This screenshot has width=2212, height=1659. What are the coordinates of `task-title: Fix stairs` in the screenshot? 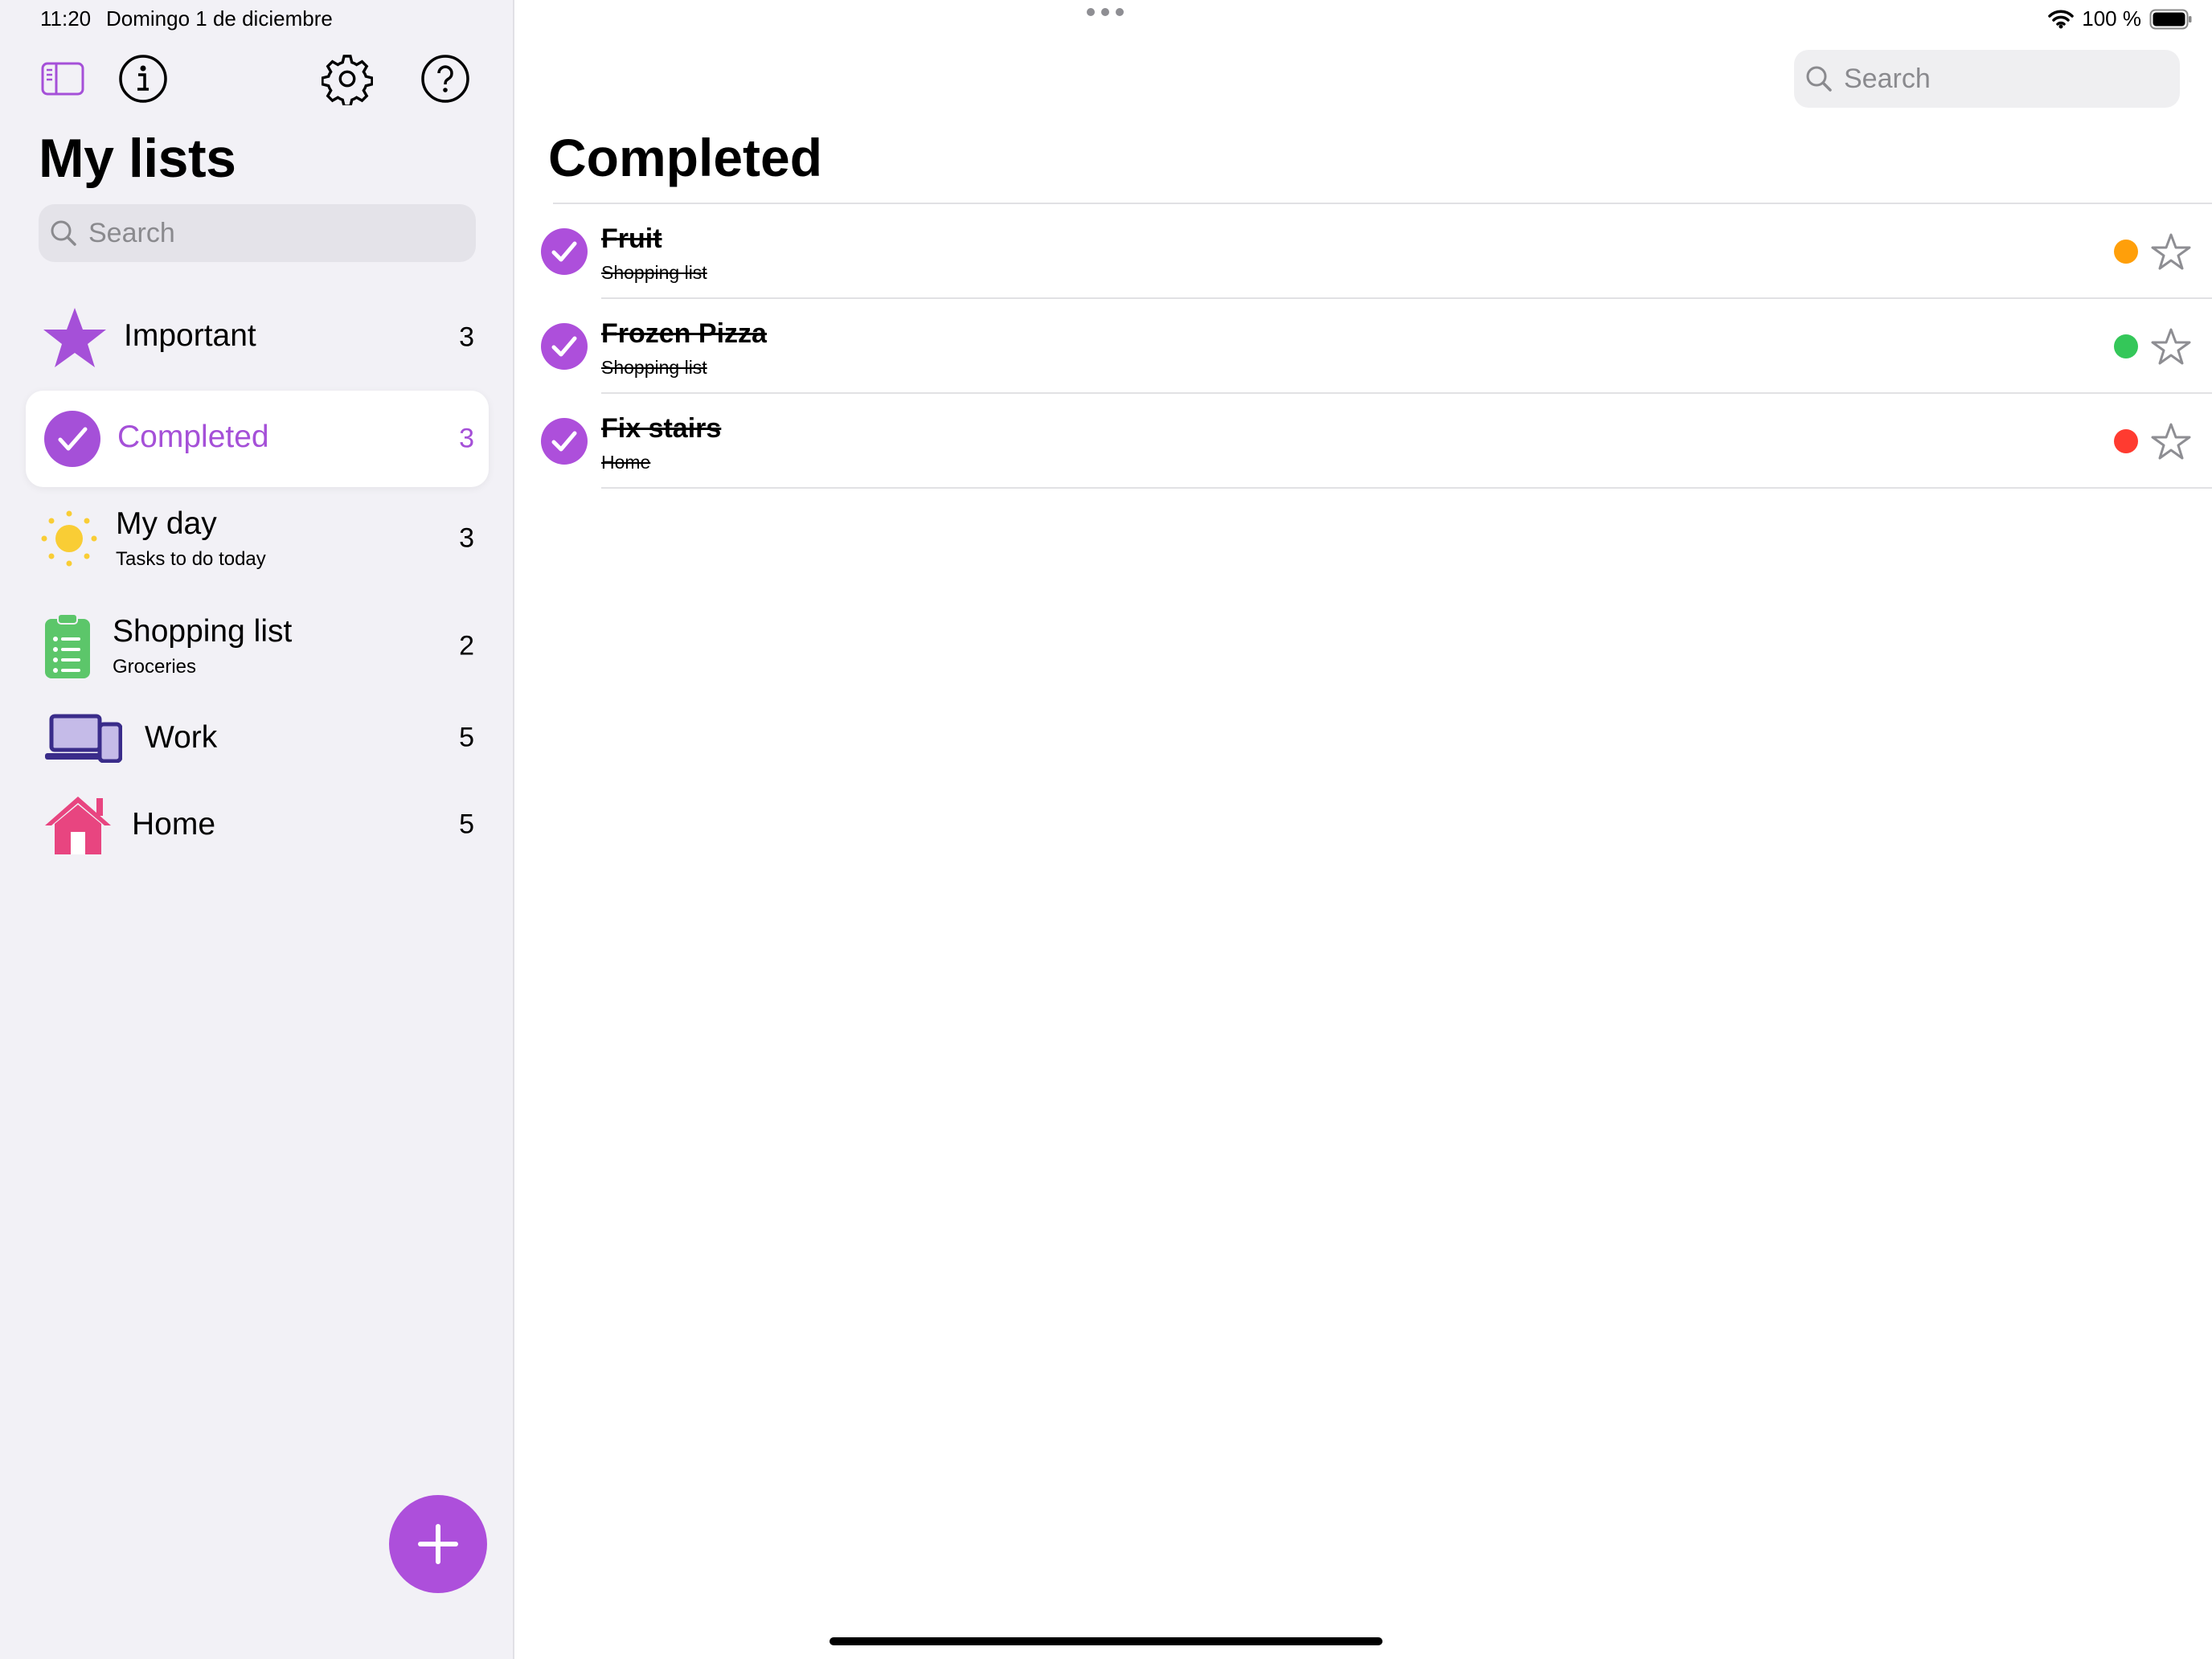 It's located at (661, 428).